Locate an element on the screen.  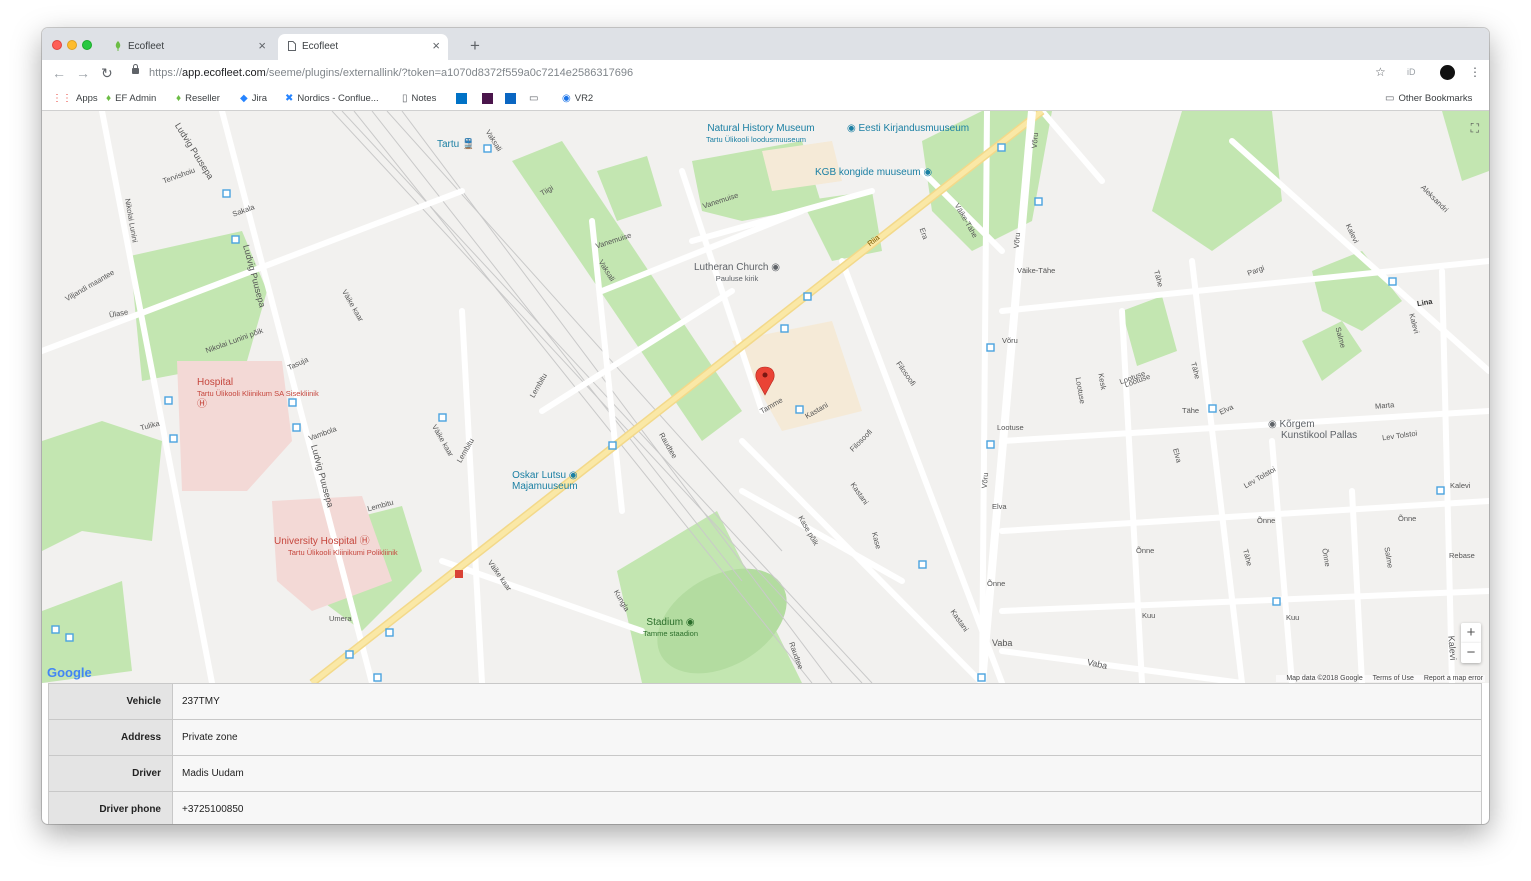
poi-lutheran-church: Lutheran Church ◉ Pauluse kirik is located at coordinates (737, 273).